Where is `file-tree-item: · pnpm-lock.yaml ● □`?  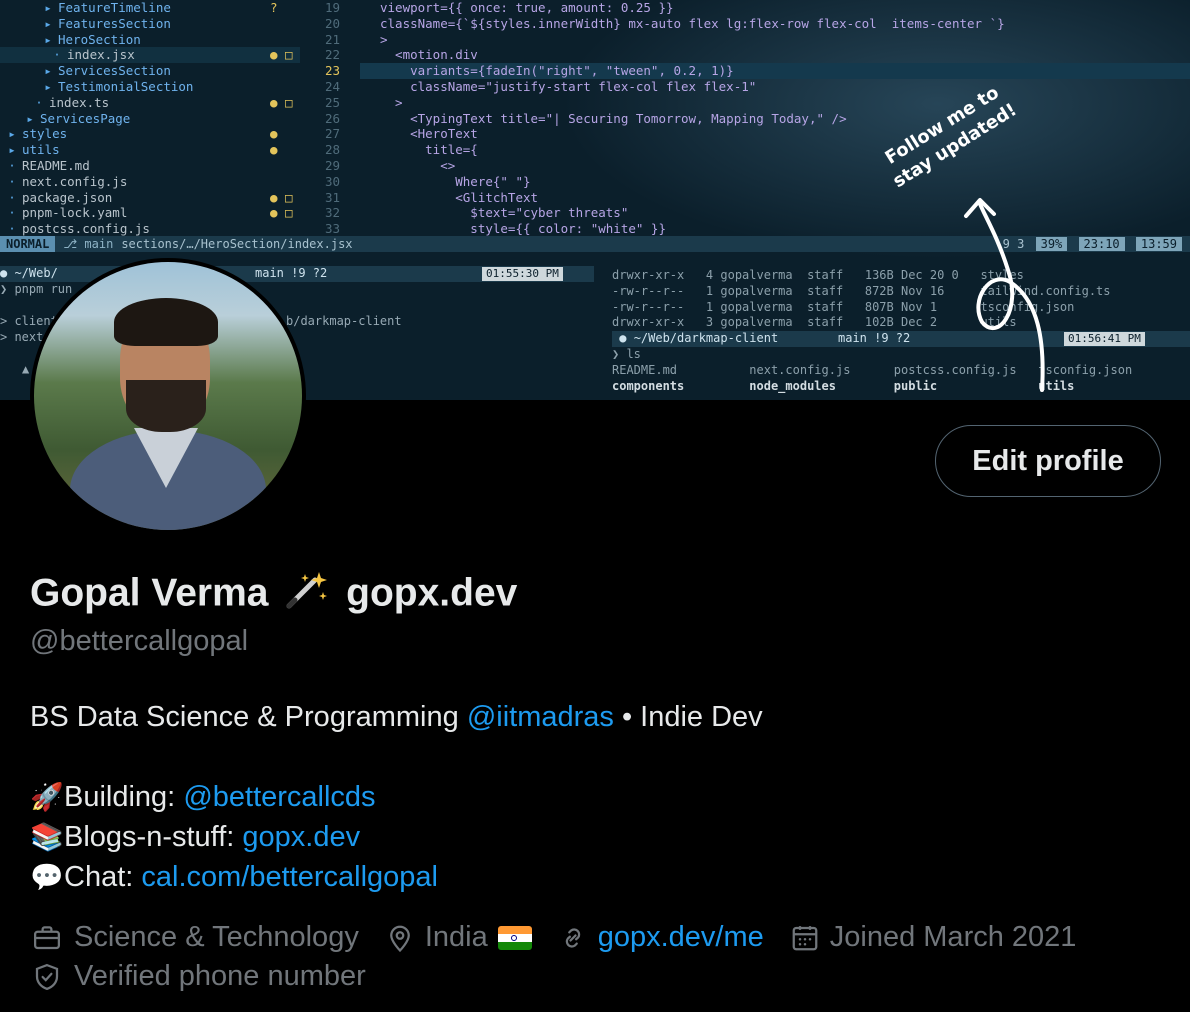 file-tree-item: · pnpm-lock.yaml ● □ is located at coordinates (150, 213).